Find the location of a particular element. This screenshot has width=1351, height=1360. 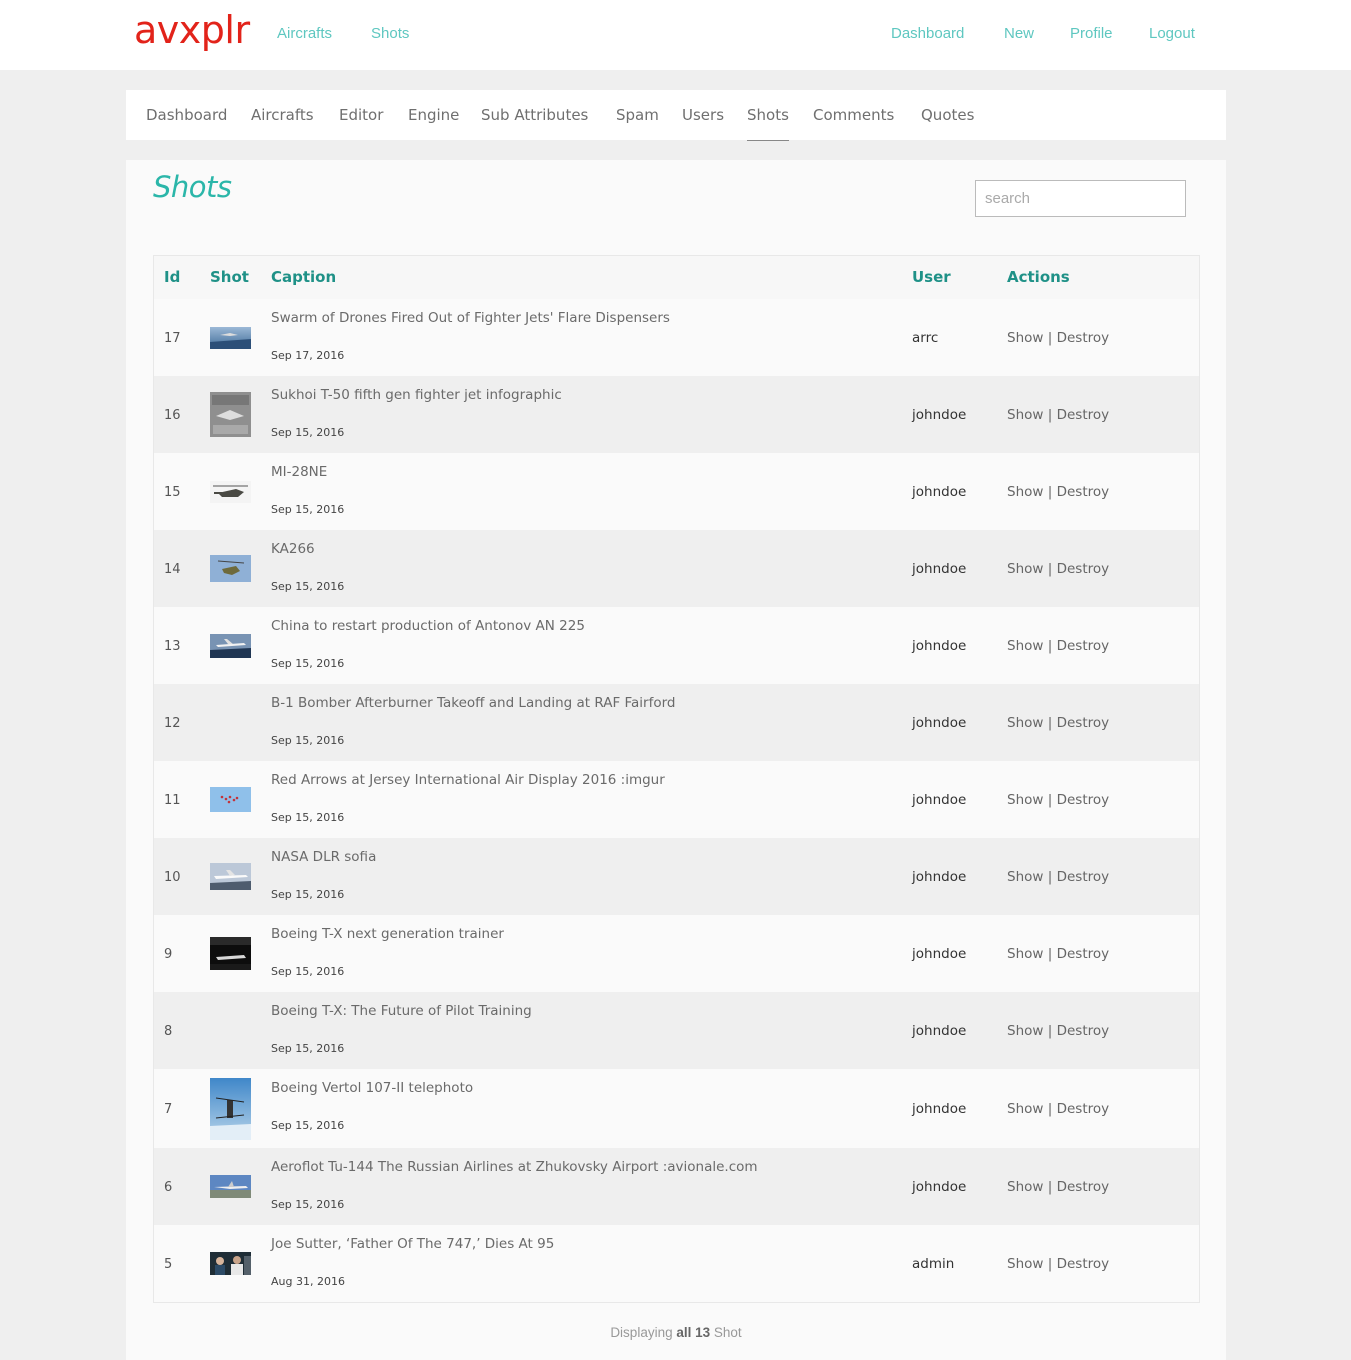

nav-dashboard-link: Dashboard is located at coordinates (927, 33).